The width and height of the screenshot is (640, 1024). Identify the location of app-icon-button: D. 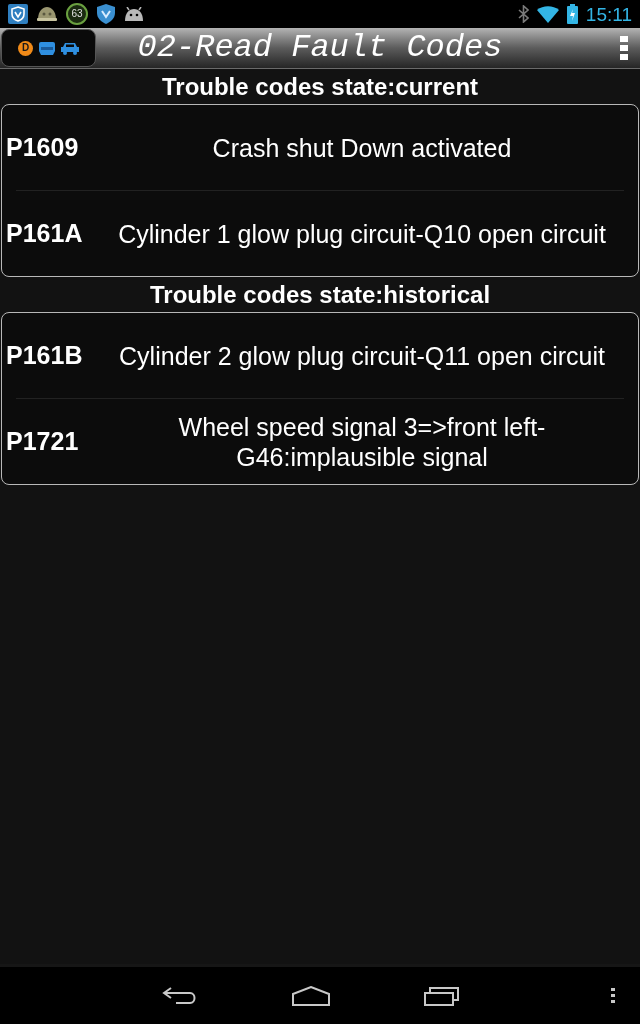
(48, 48).